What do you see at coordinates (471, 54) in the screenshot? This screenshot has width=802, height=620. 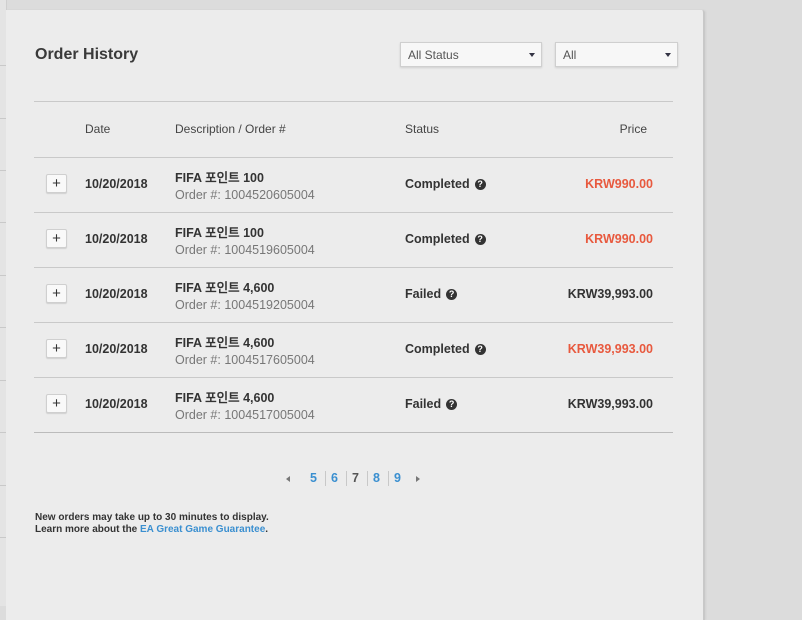 I see `status-filter-select: All Status` at bounding box center [471, 54].